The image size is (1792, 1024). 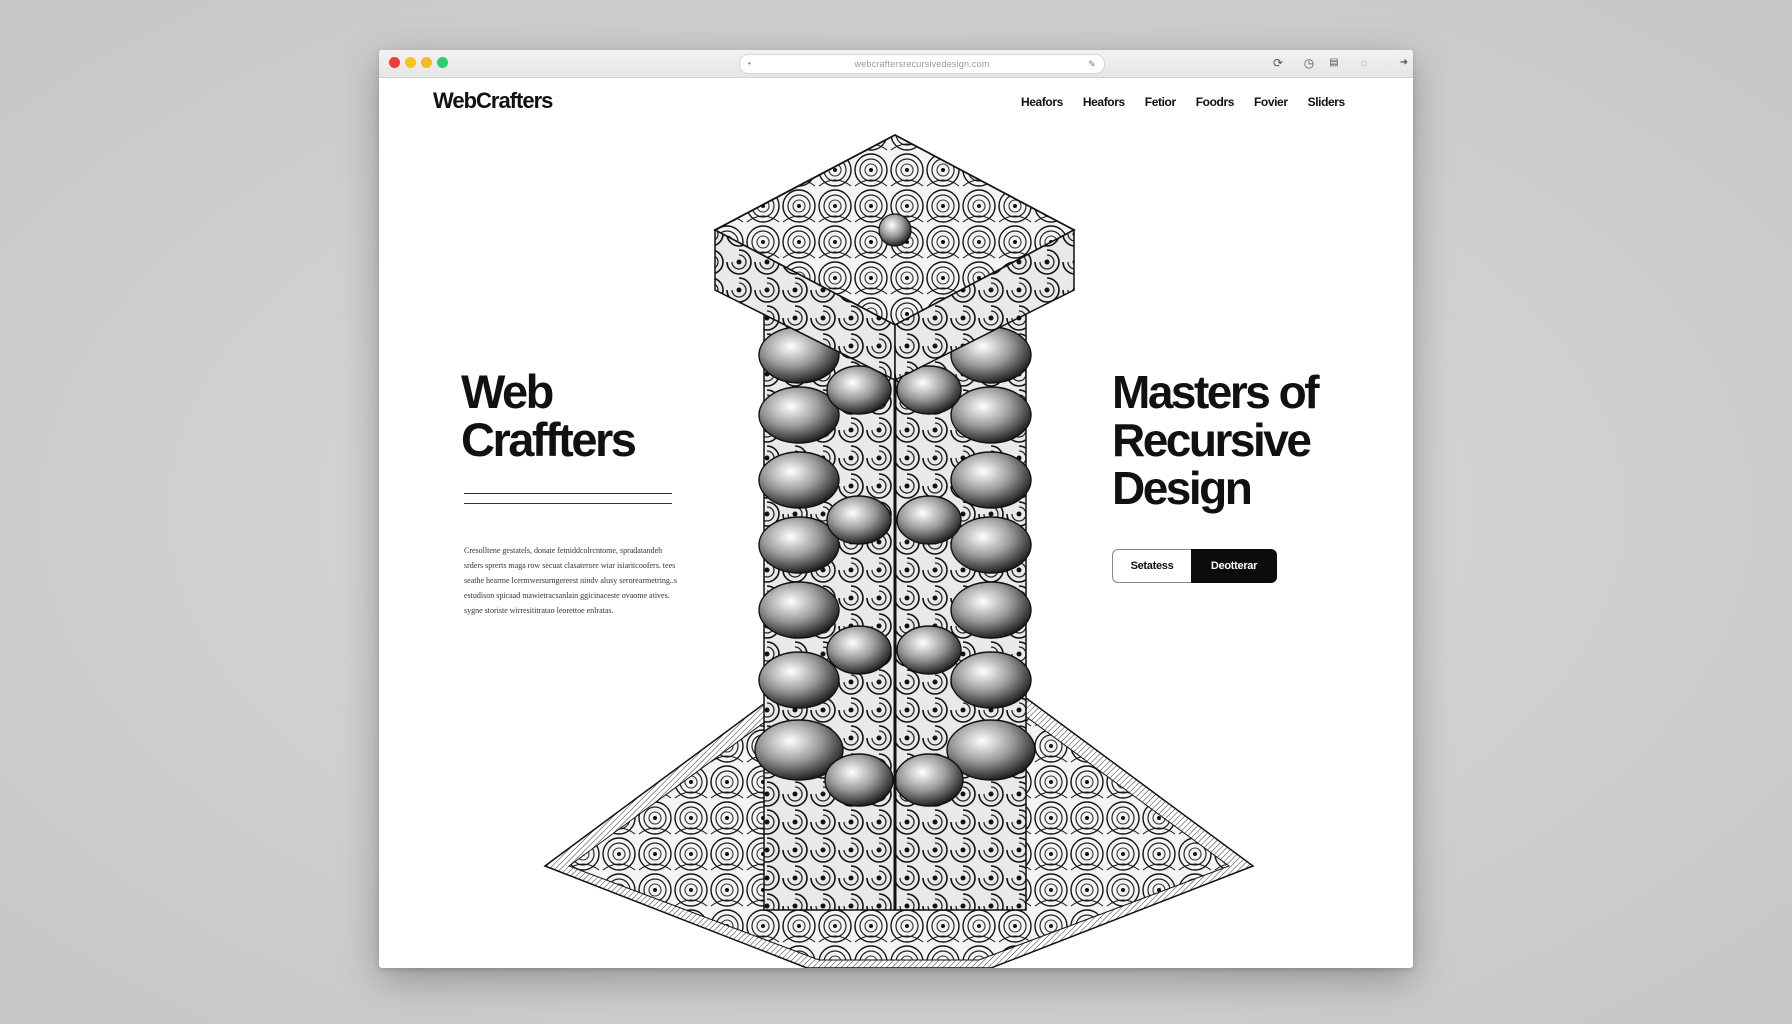 I want to click on hero-left-title-line2: Craffters, so click(x=549, y=439).